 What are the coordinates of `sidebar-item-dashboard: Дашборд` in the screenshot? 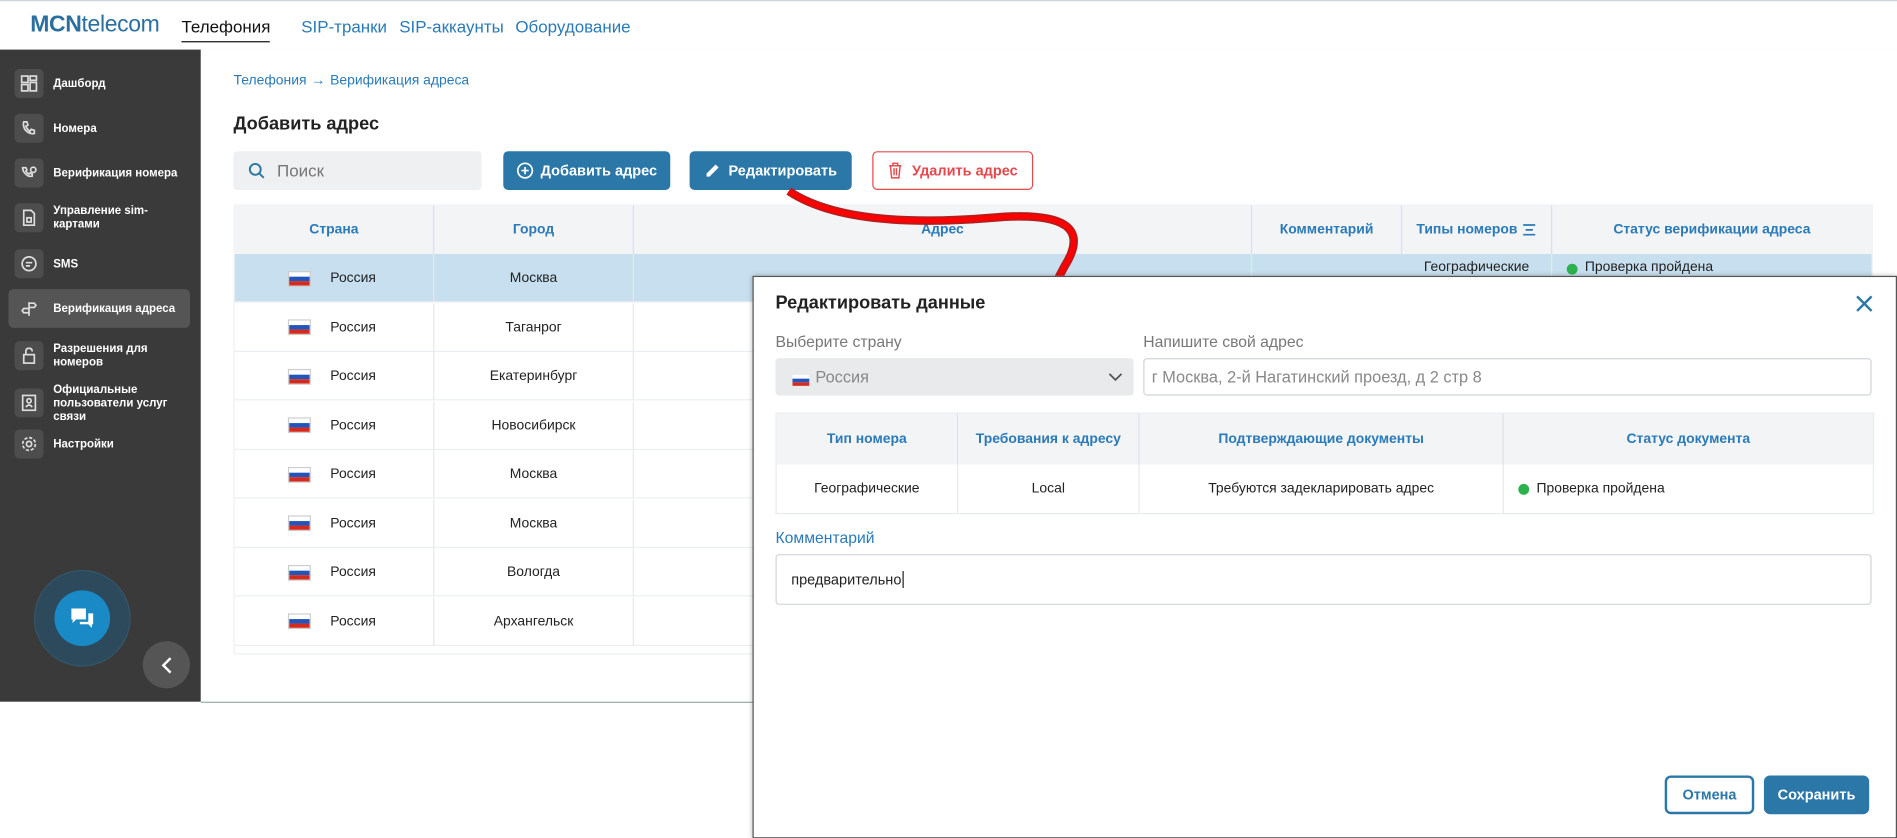 It's located at (98, 83).